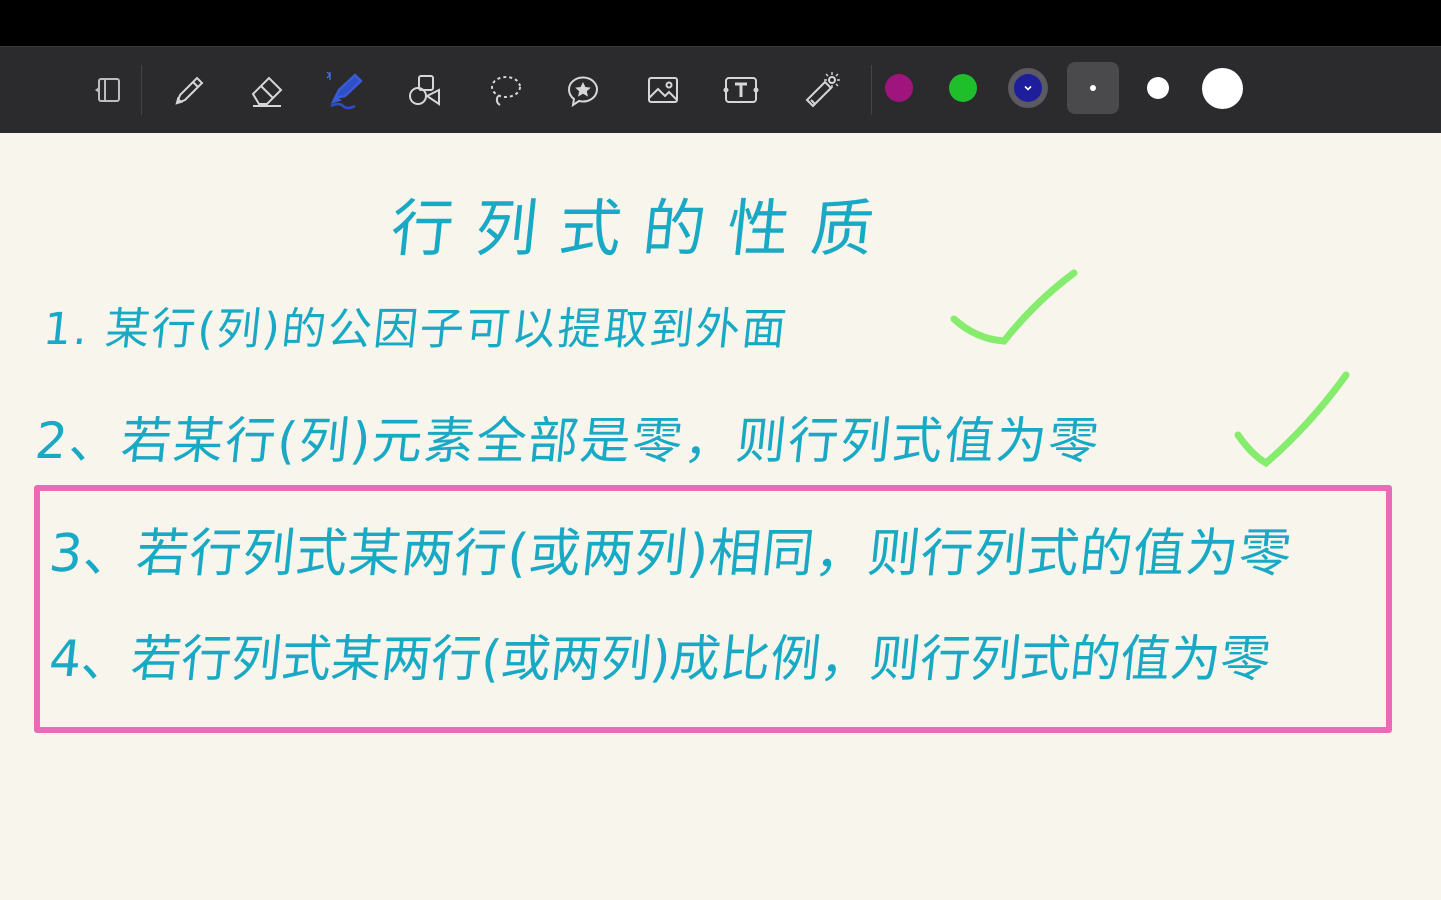 The height and width of the screenshot is (900, 1441). What do you see at coordinates (425, 90) in the screenshot?
I see `shapes-icon` at bounding box center [425, 90].